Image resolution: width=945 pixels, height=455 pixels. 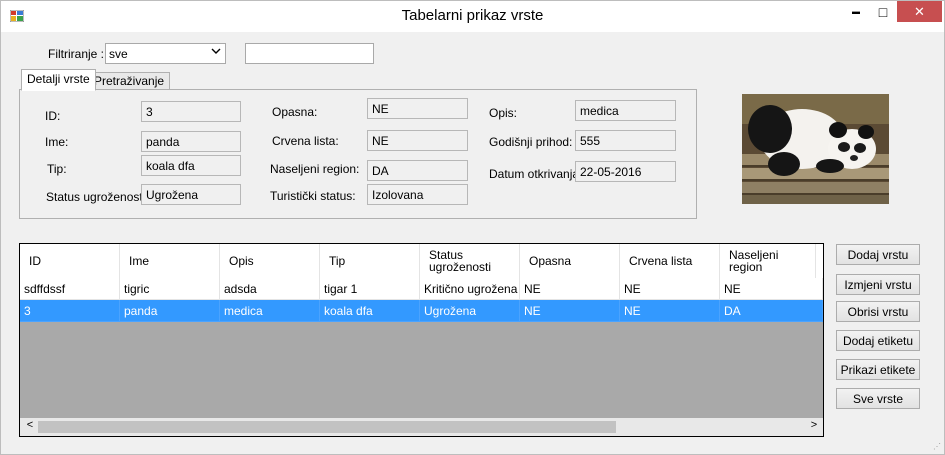 What do you see at coordinates (771, 311) in the screenshot?
I see `table-cell: DA` at bounding box center [771, 311].